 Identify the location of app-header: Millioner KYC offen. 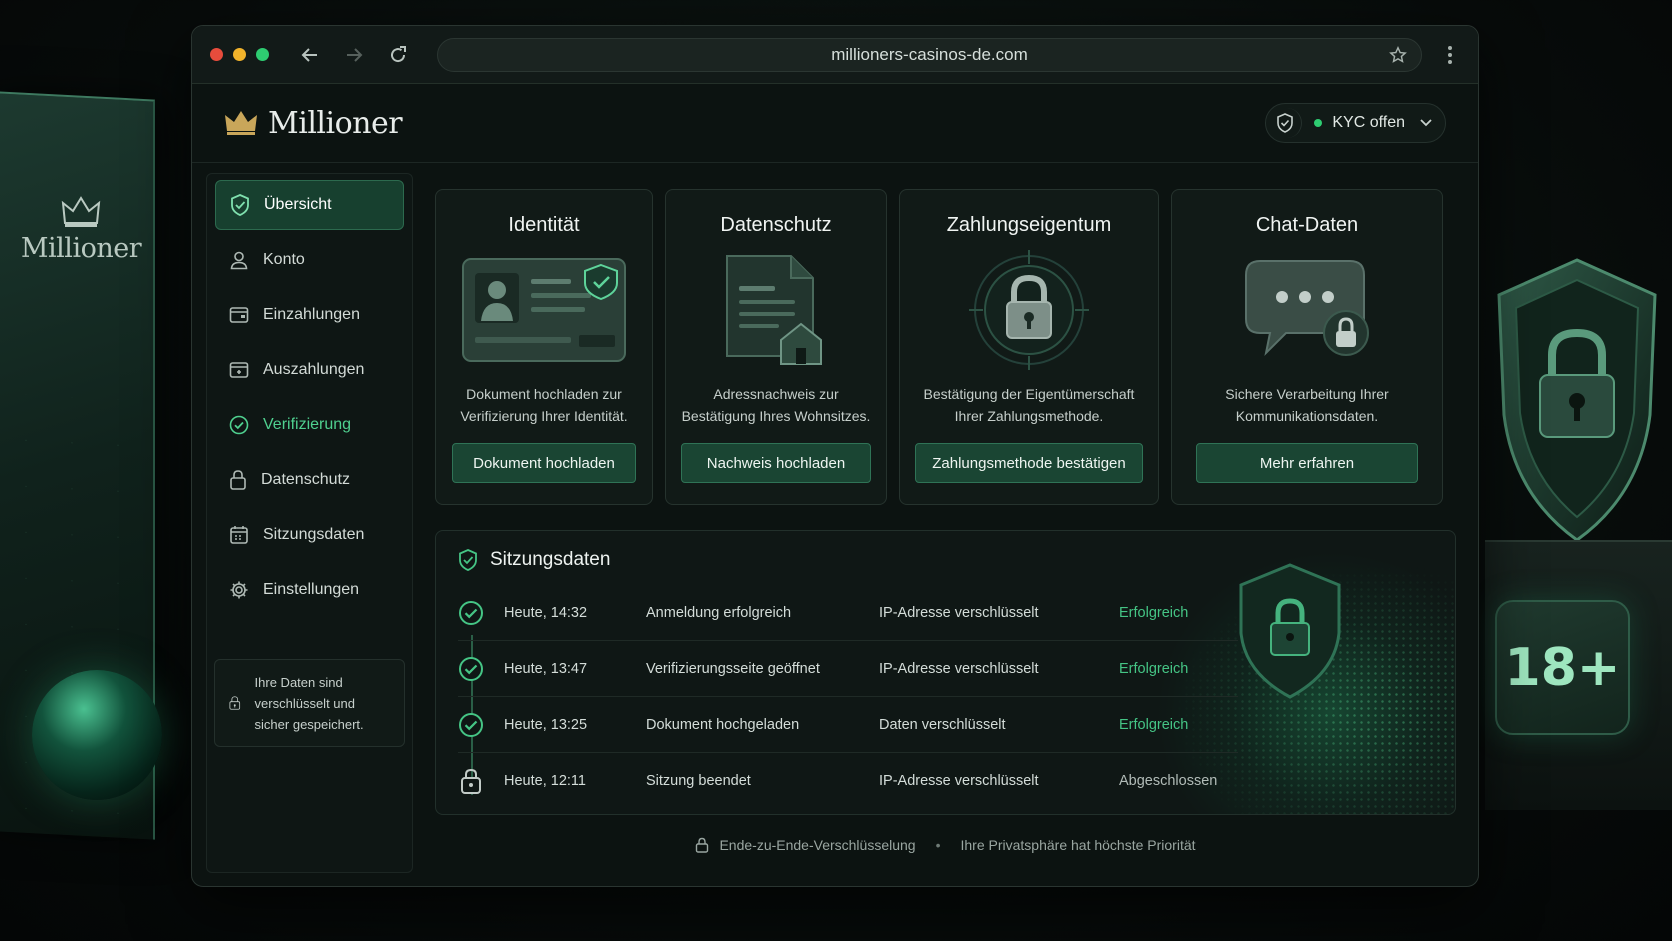
(835, 123).